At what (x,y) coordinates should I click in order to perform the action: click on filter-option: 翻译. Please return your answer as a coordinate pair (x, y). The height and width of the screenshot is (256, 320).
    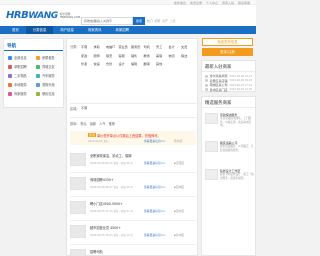
    Looking at the image, I should click on (150, 64).